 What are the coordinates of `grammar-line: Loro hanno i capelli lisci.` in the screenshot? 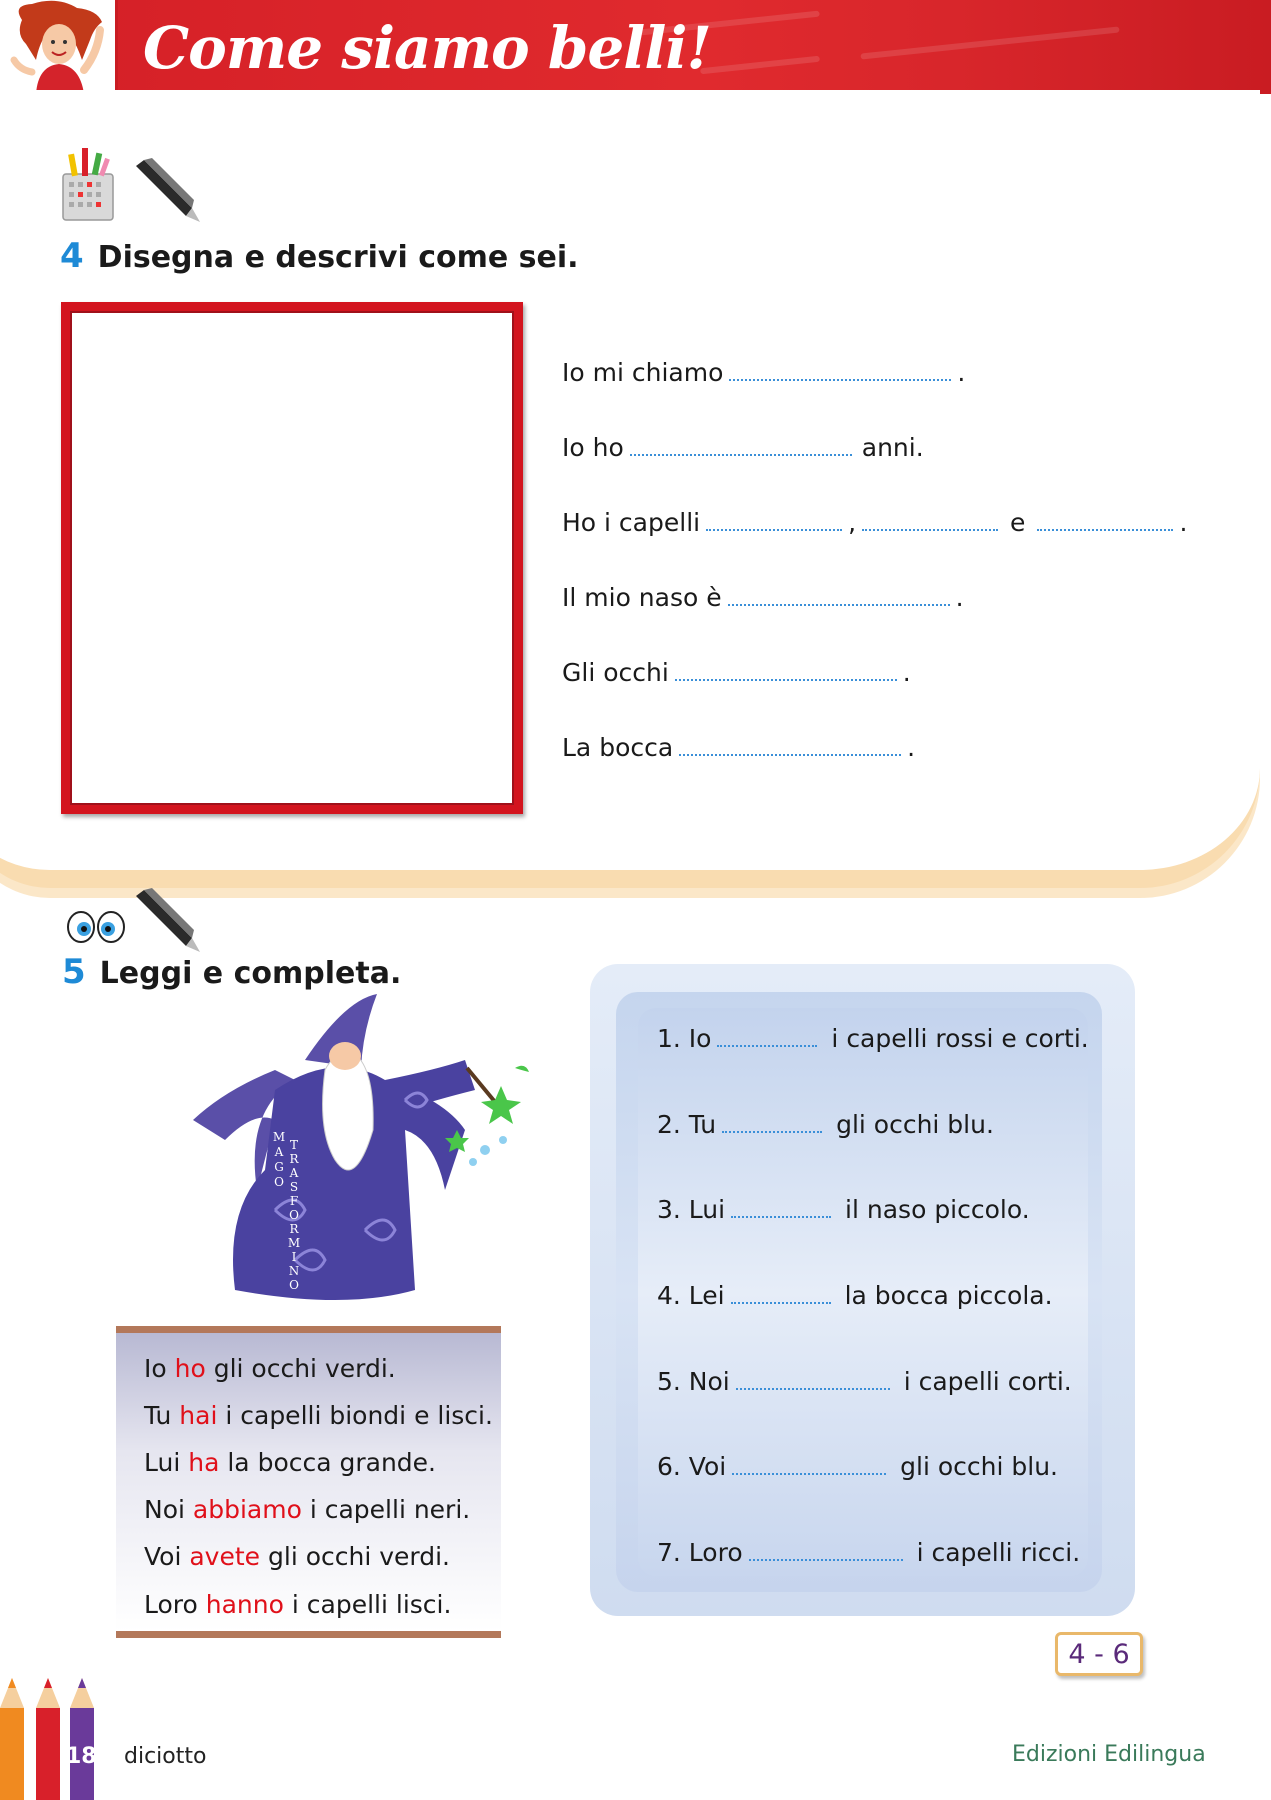 It's located at (298, 1604).